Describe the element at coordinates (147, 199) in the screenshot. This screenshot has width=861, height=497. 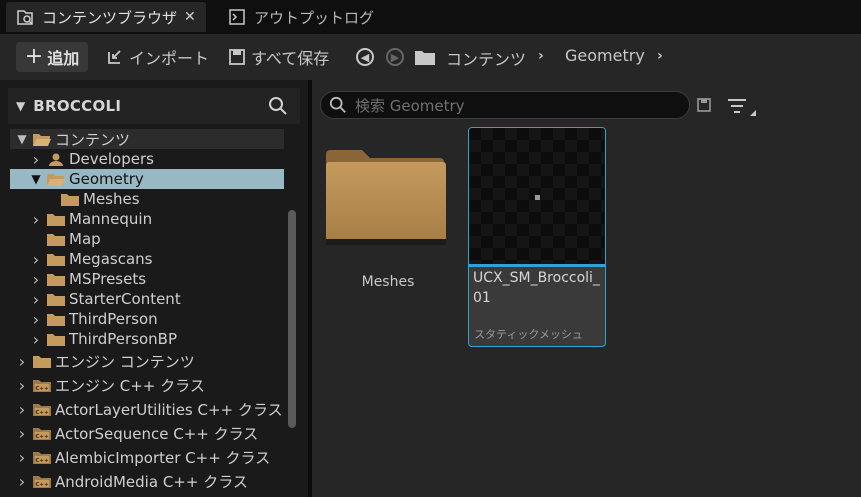
I see `tree-item: Meshes` at that location.